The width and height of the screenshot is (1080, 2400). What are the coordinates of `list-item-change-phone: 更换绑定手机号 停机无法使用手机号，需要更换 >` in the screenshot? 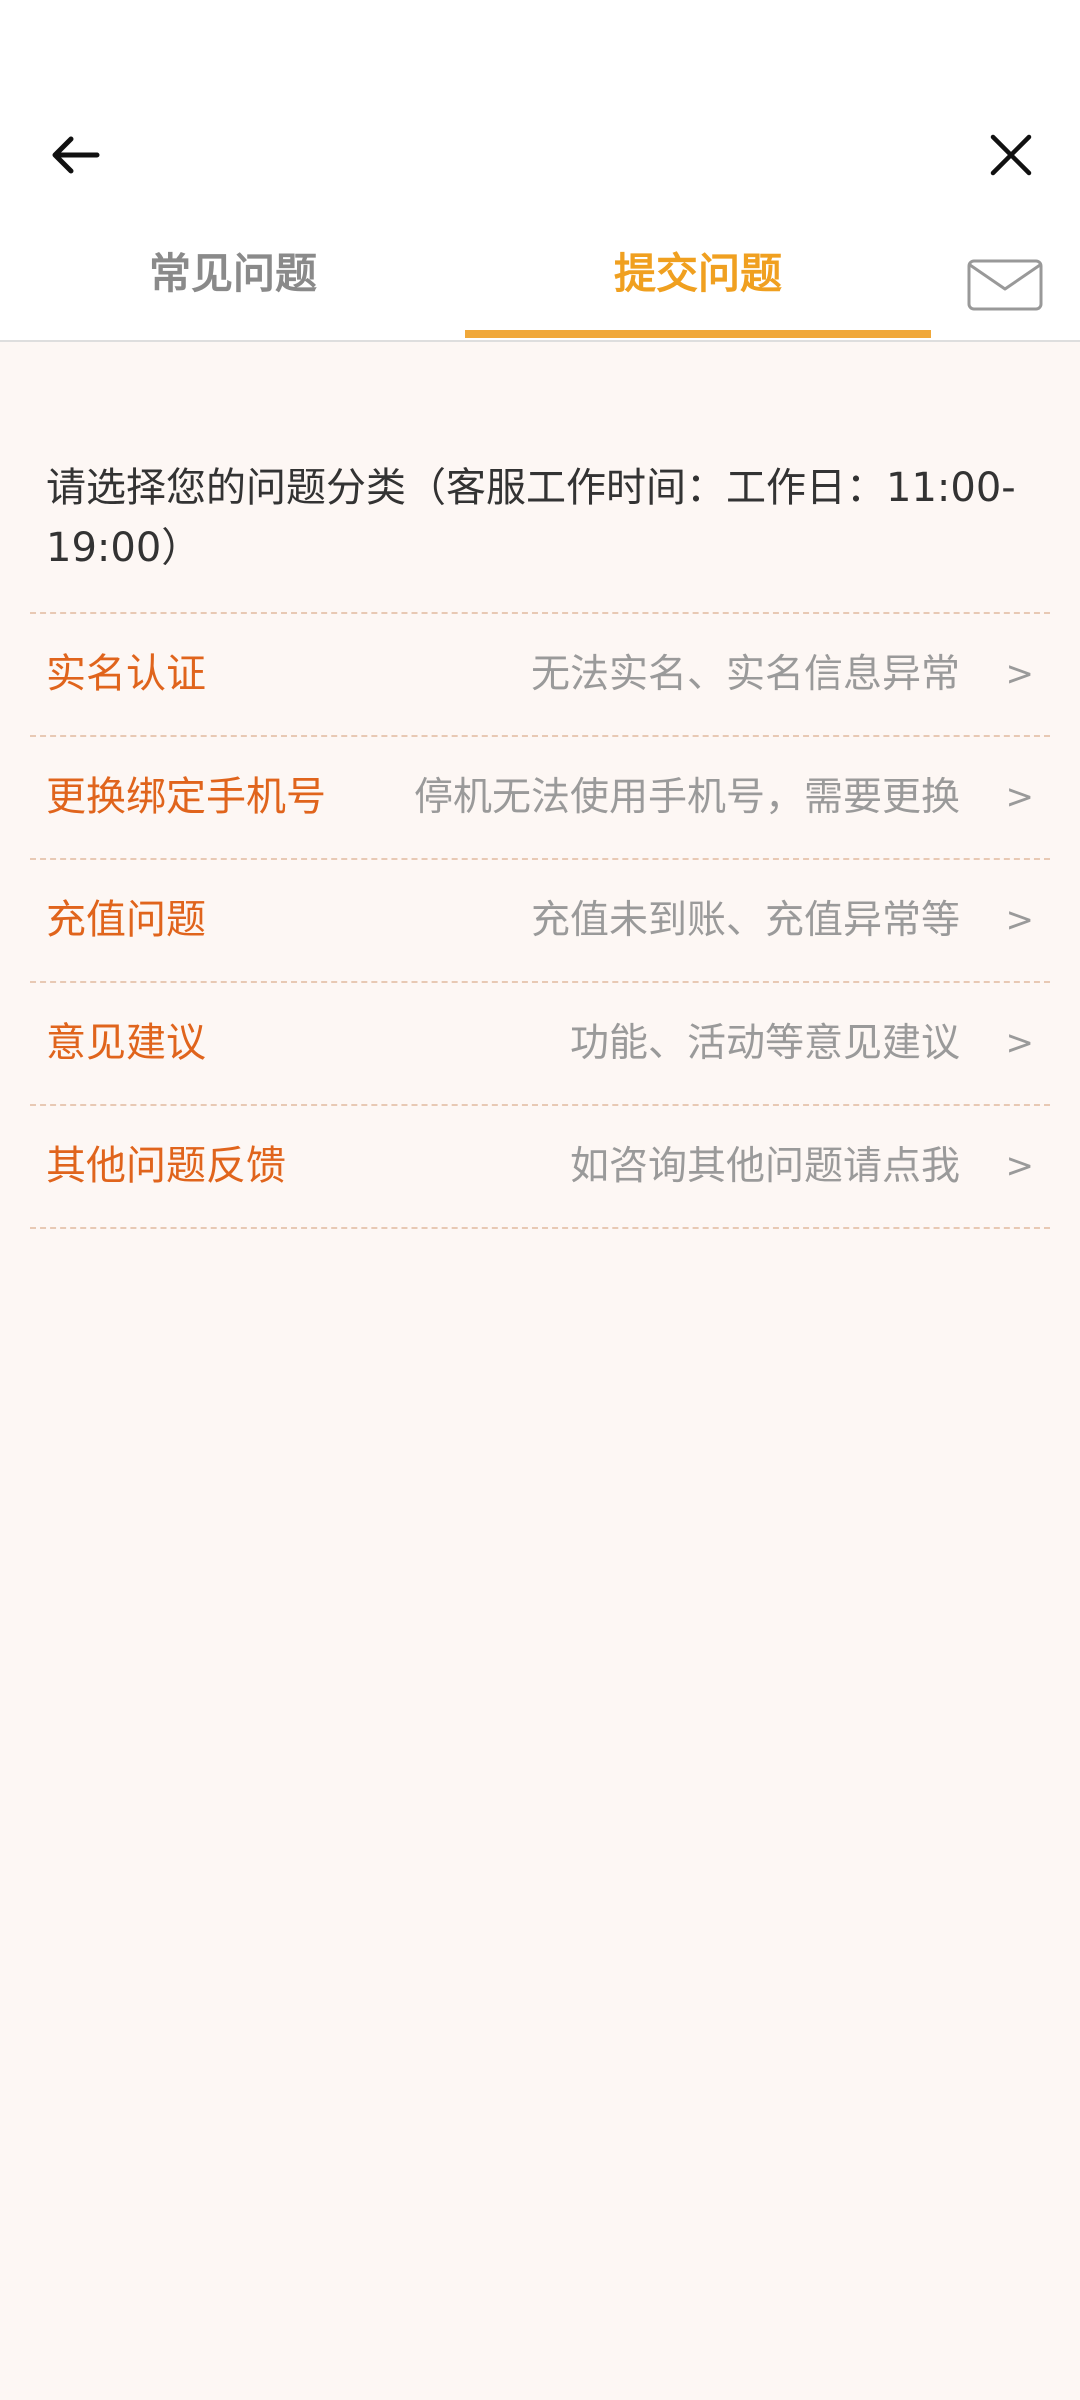 It's located at (540, 798).